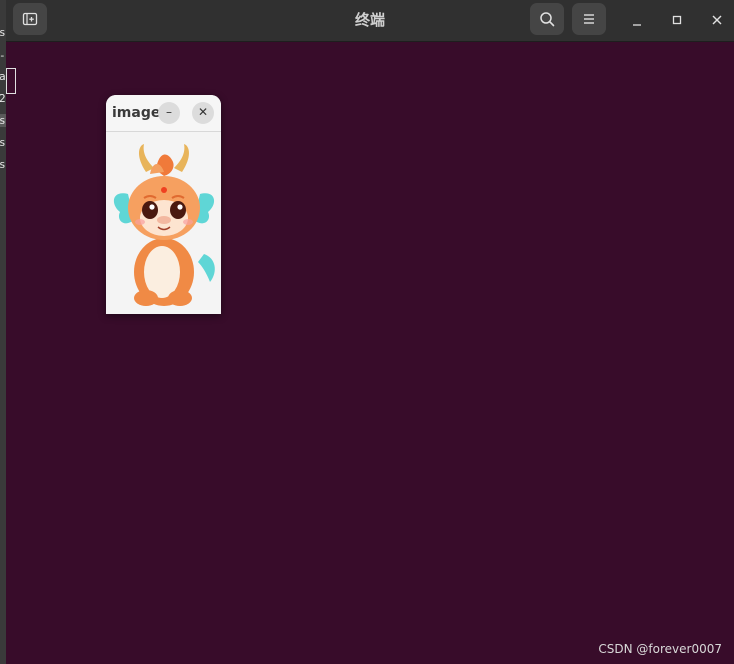 The height and width of the screenshot is (664, 734). I want to click on menu-button, so click(589, 19).